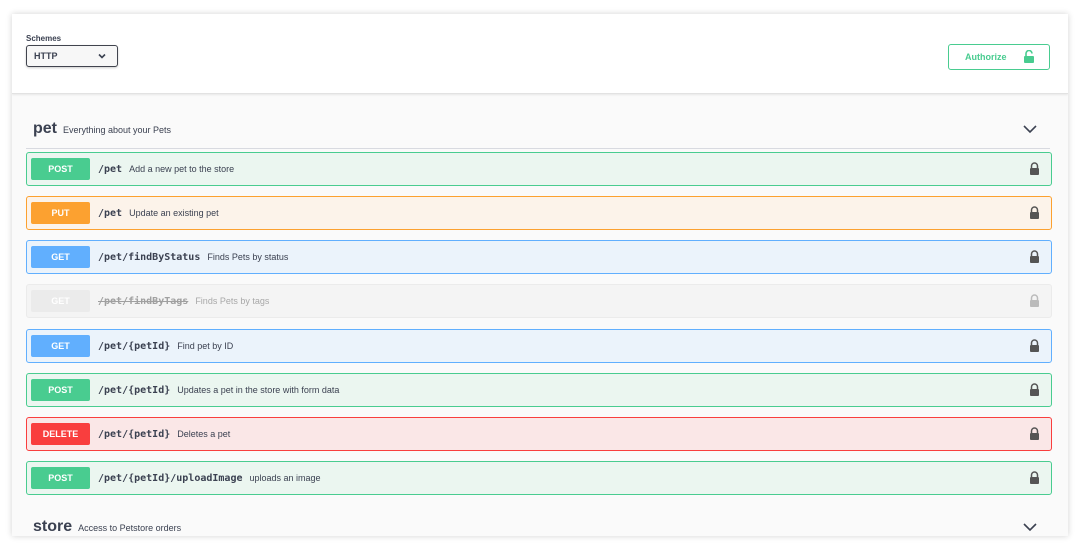  I want to click on operation-path: /pet/findByStatus, so click(149, 257).